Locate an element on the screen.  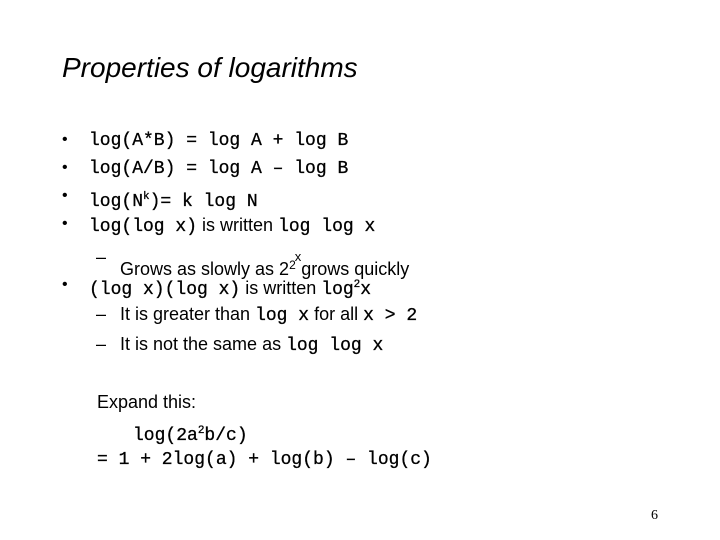
exercise-answer: = 1 + 2log(a) + log(b) – log(c) is located at coordinates (264, 460).